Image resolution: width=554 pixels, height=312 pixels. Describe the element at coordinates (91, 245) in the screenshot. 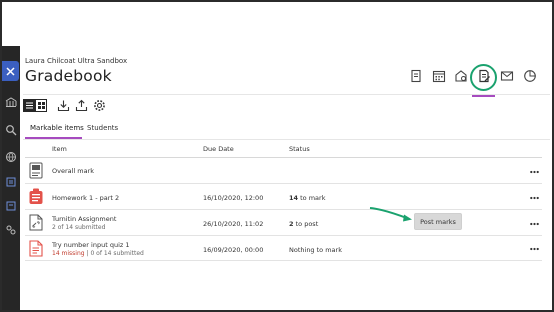

I see `row-title: Try number input quiz 1` at that location.